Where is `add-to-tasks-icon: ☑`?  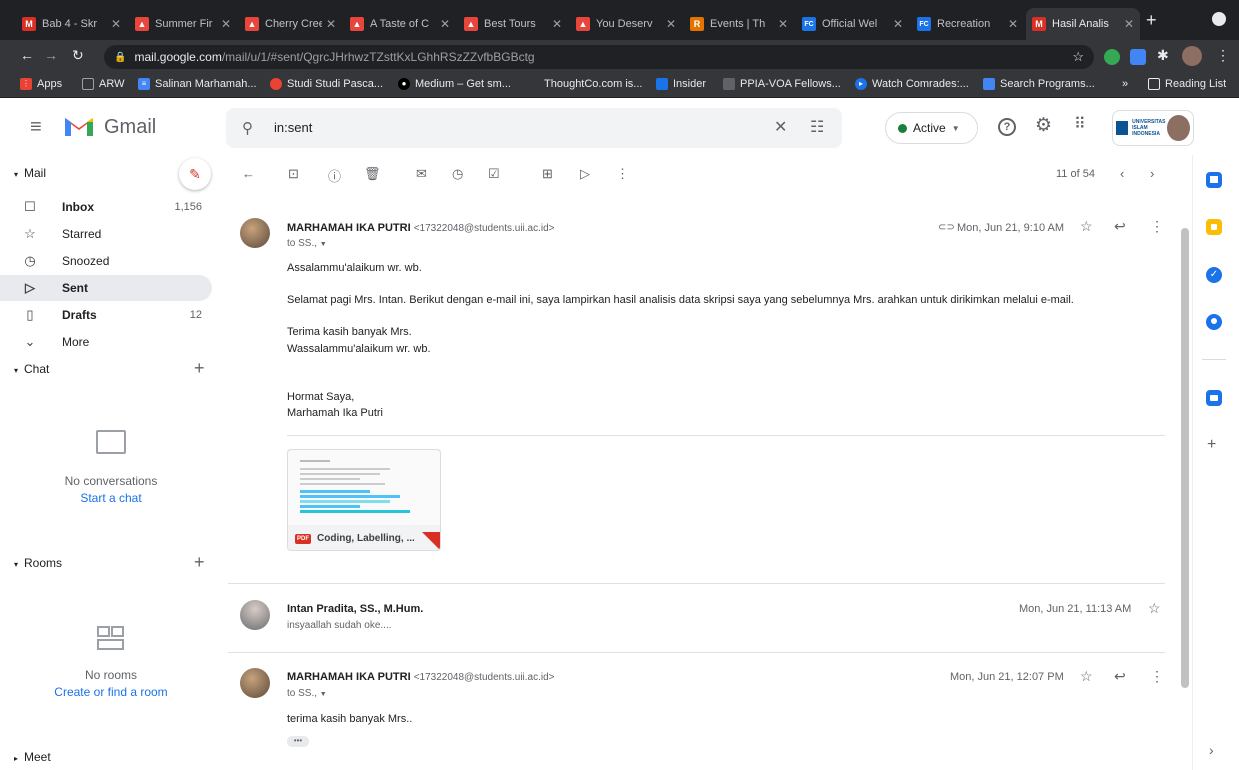 add-to-tasks-icon: ☑ is located at coordinates (494, 174).